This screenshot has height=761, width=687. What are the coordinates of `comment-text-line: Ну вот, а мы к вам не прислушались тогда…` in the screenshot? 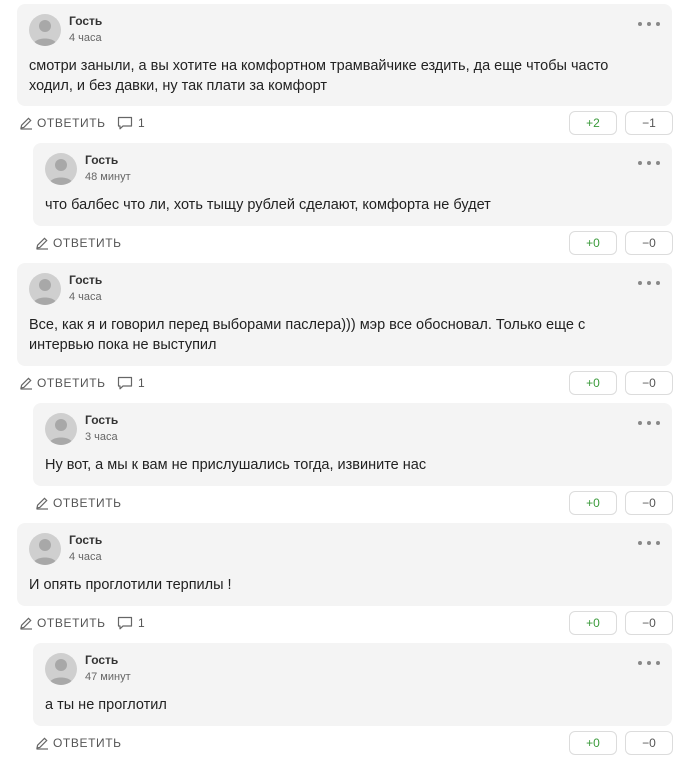 It's located at (236, 465).